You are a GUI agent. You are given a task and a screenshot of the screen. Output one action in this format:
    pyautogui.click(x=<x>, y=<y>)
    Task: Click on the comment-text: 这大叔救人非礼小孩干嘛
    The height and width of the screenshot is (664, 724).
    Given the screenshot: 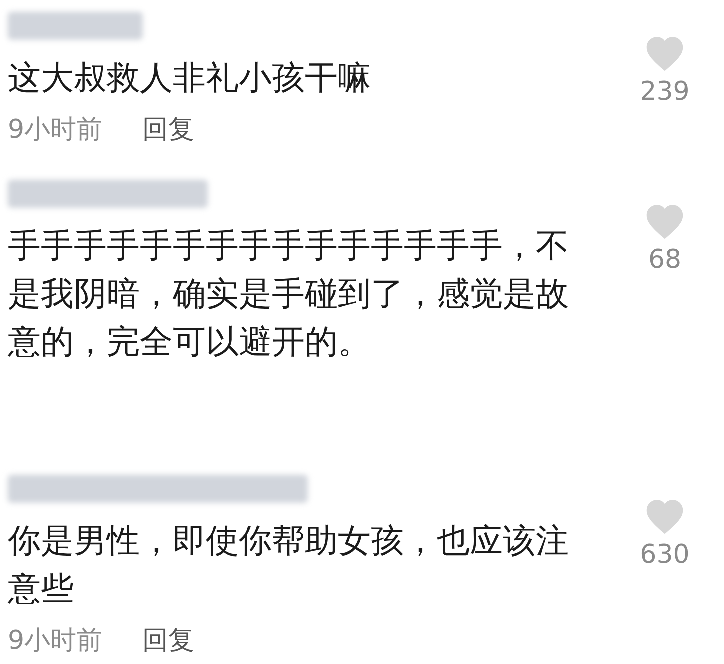 What is the action you would take?
    pyautogui.click(x=190, y=78)
    